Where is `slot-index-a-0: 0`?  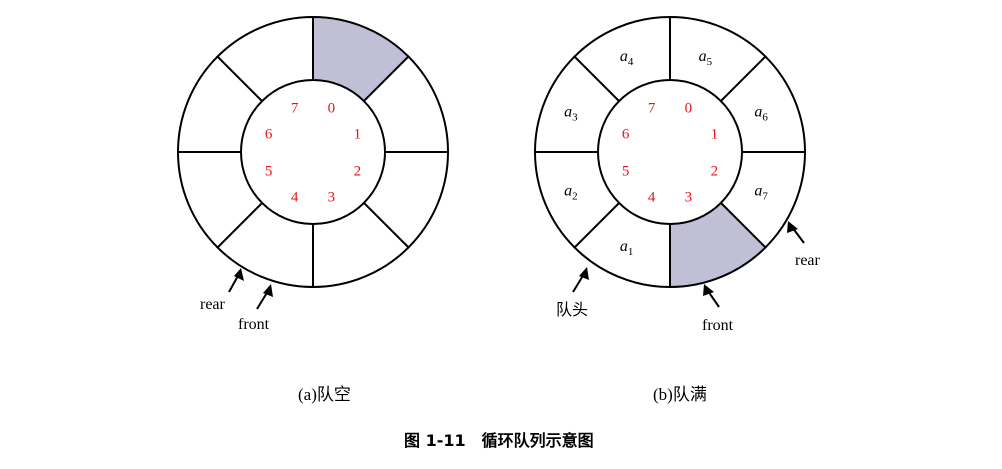
slot-index-a-0: 0 is located at coordinates (332, 109).